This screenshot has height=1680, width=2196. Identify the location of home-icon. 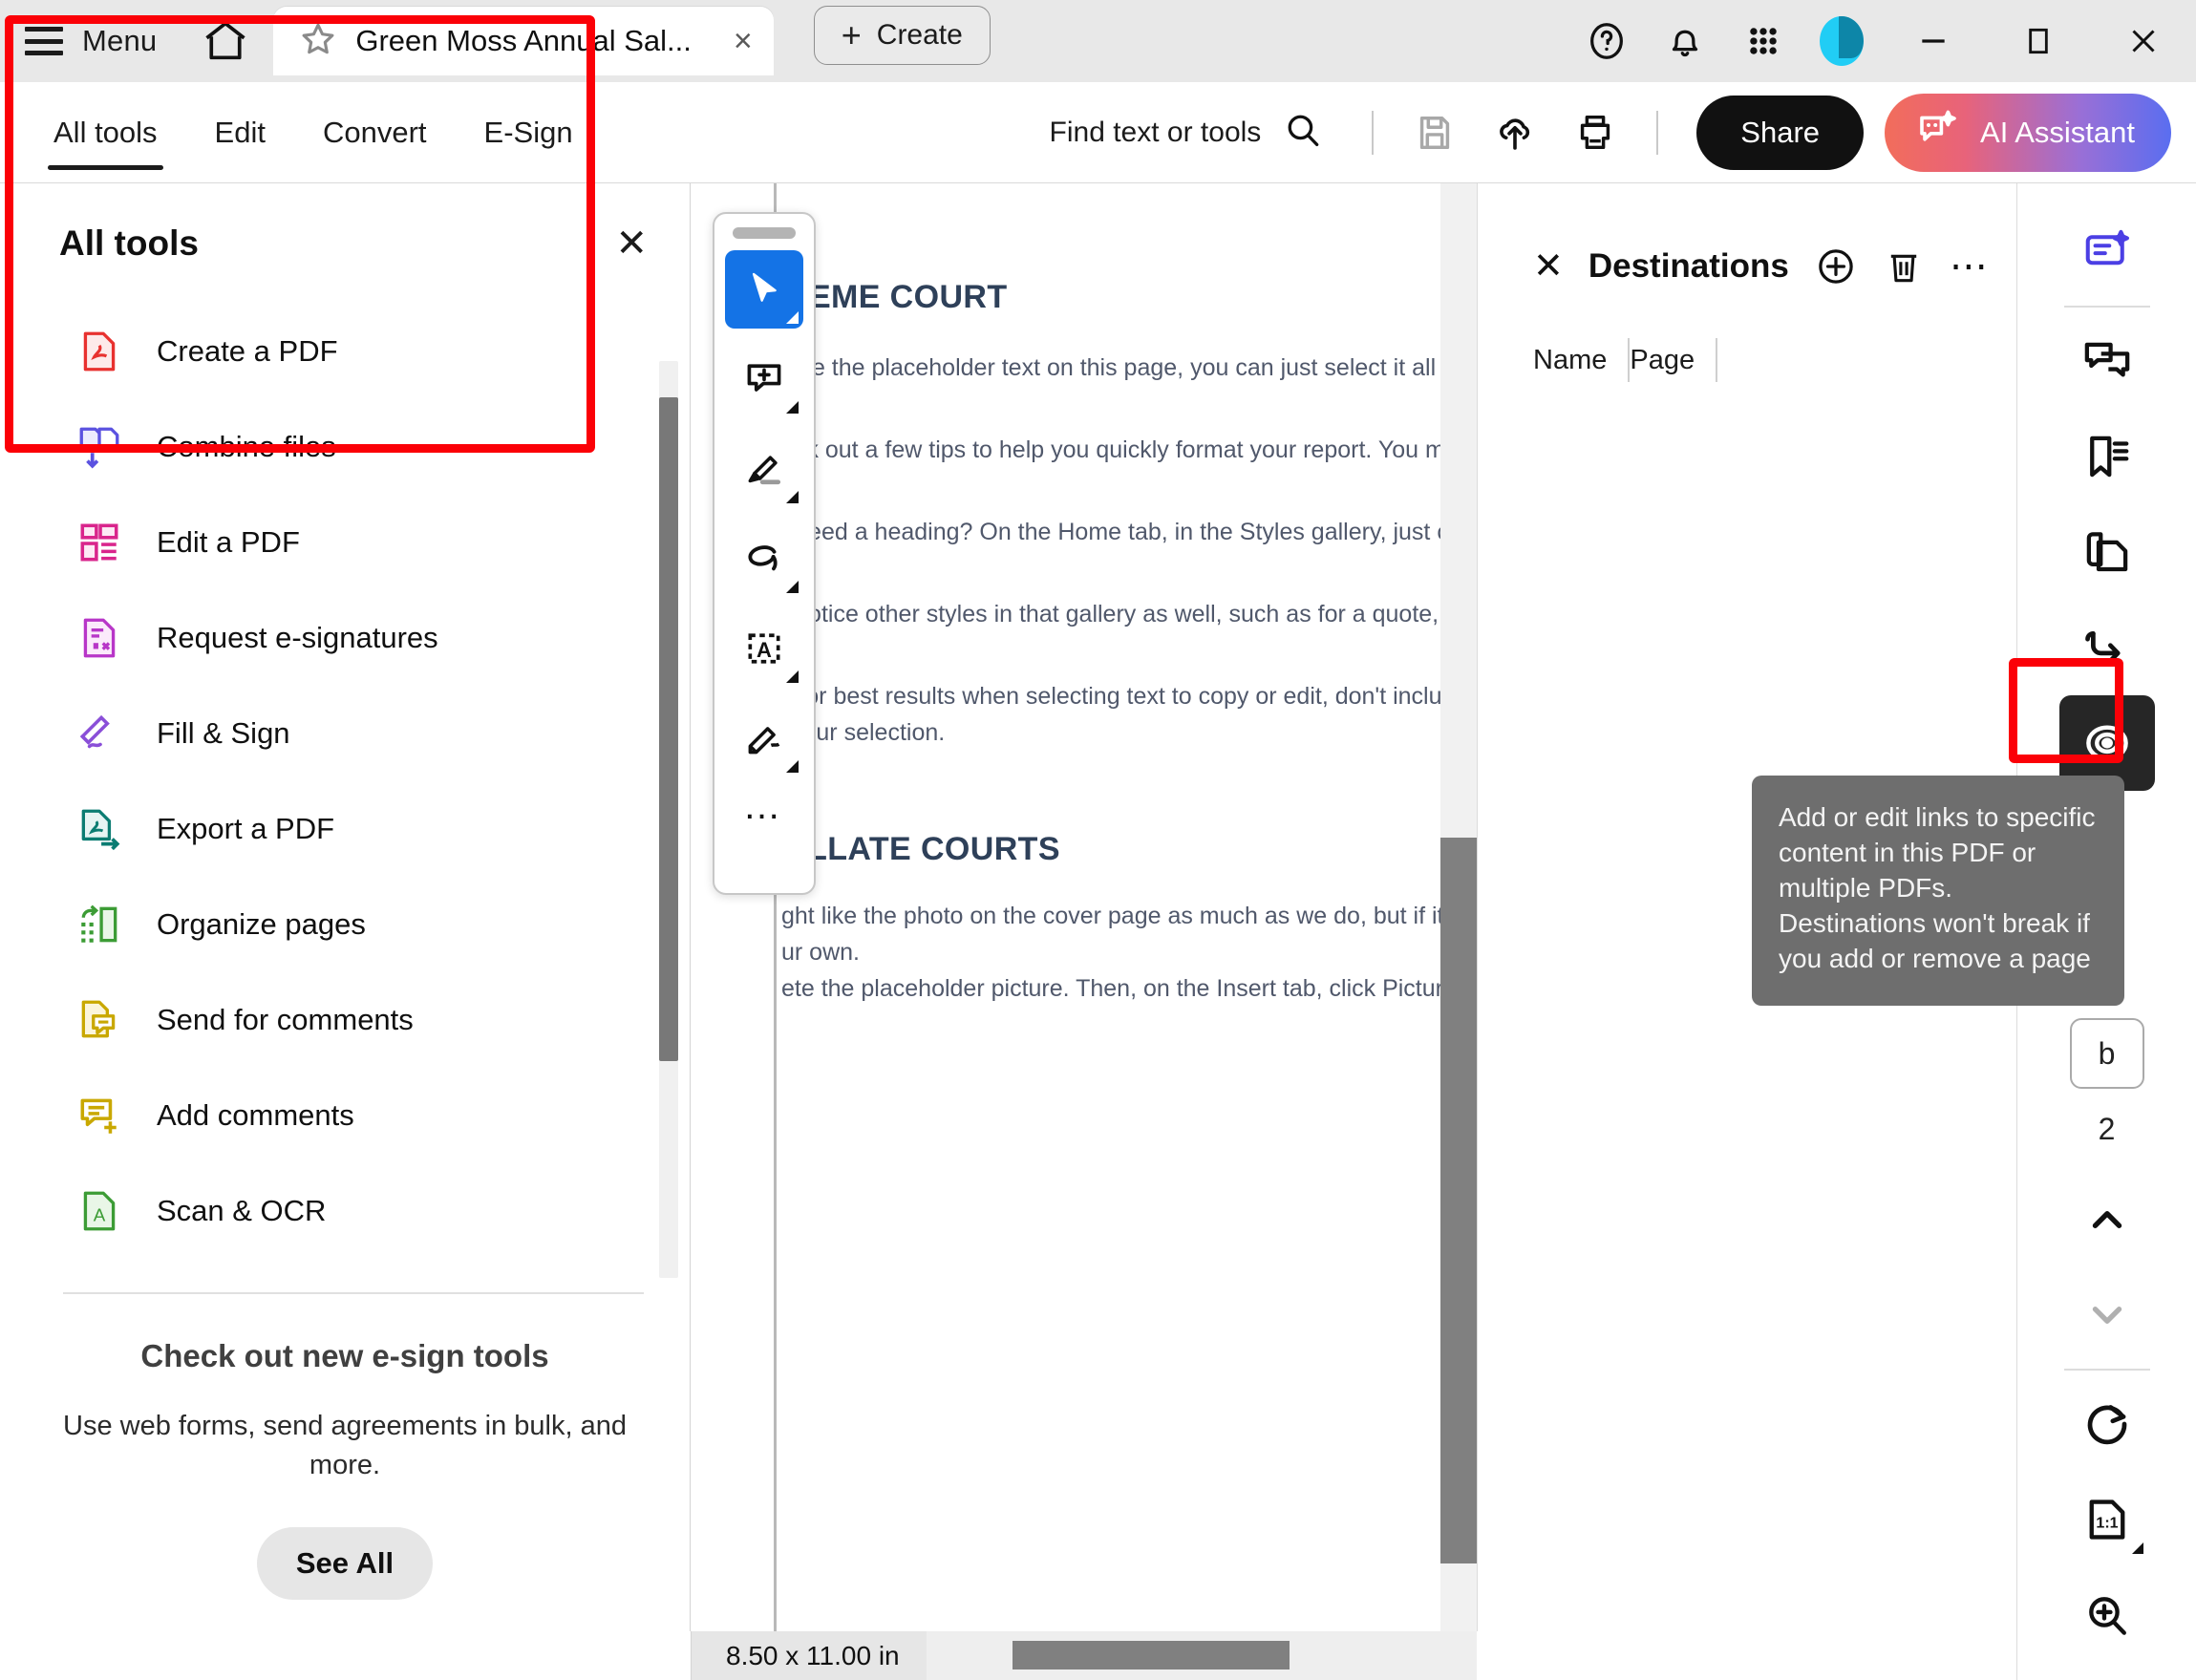
(225, 41).